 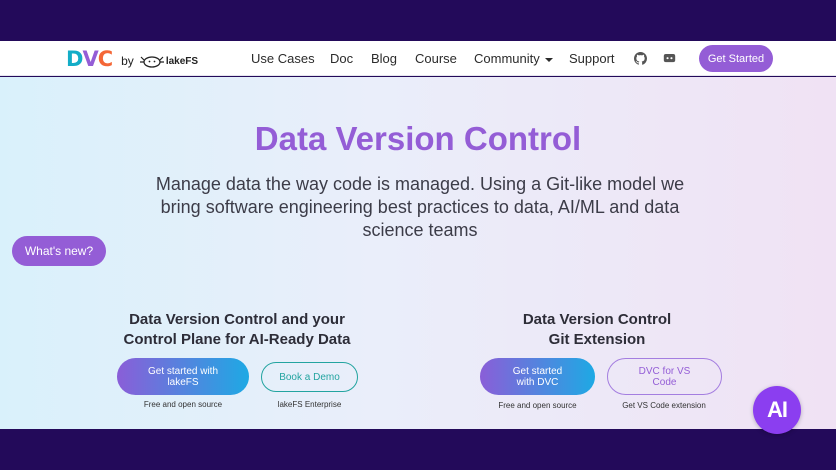 I want to click on axolotl-icon, so click(x=151, y=61).